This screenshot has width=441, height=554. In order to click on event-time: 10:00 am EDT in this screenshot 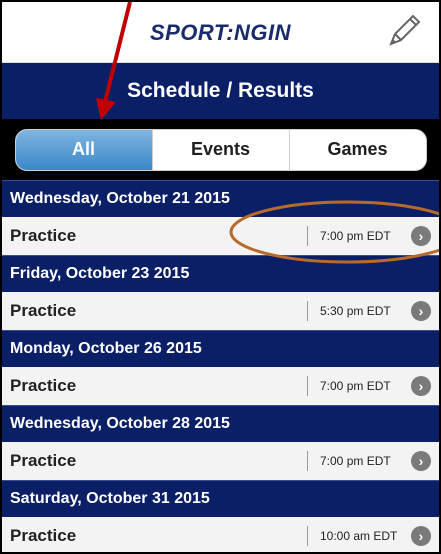, I will do `click(359, 536)`.